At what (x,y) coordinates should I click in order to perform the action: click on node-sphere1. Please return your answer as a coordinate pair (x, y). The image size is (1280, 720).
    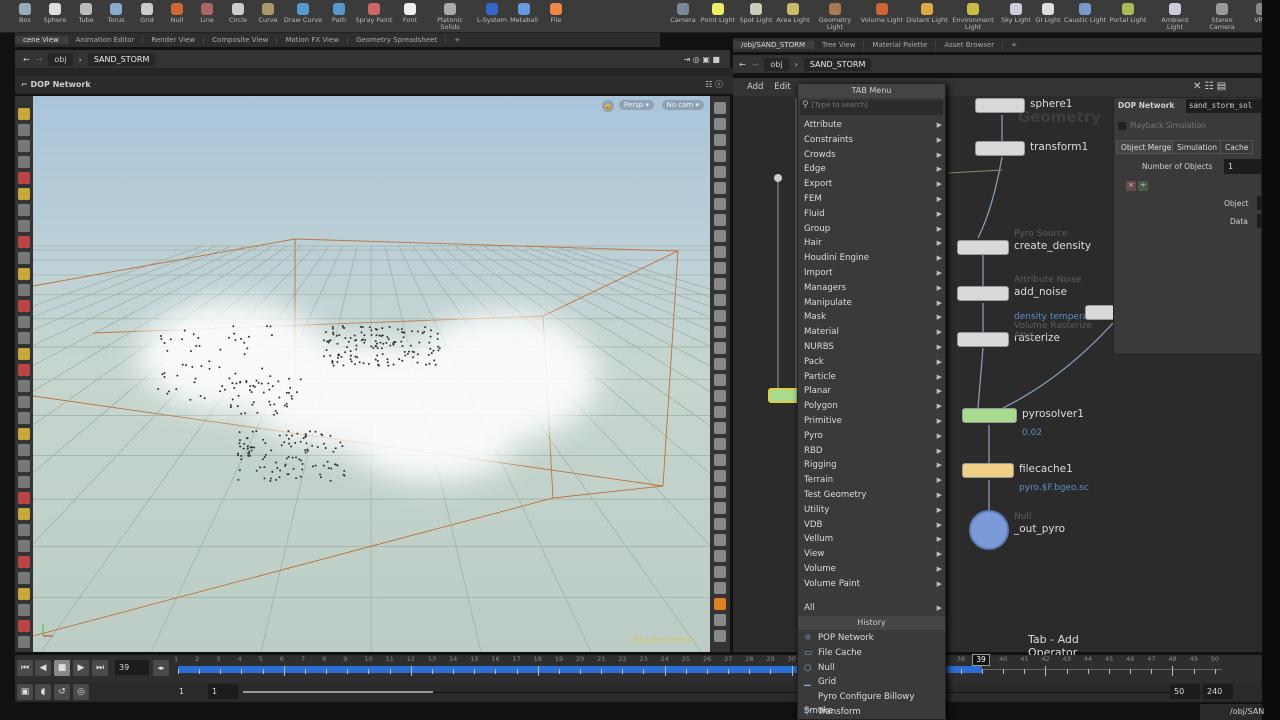
    Looking at the image, I should click on (1000, 105).